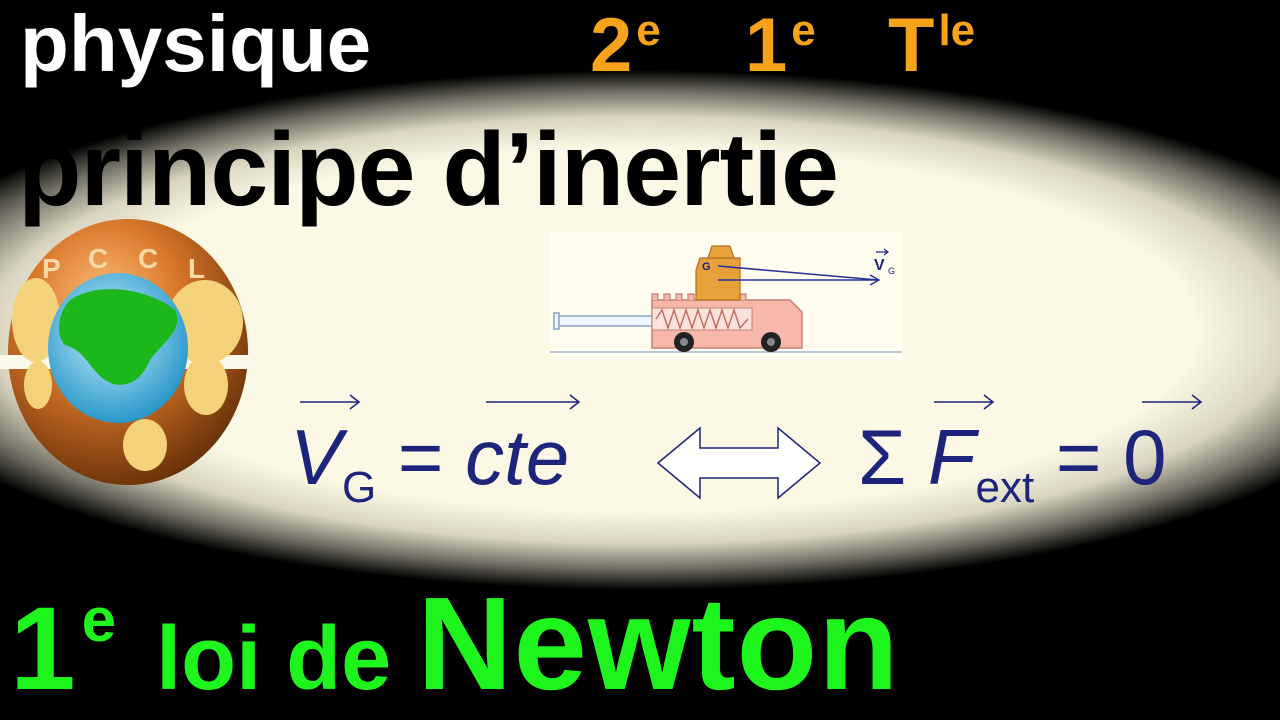 The height and width of the screenshot is (720, 1280). I want to click on footer-number: 1, so click(43, 649).